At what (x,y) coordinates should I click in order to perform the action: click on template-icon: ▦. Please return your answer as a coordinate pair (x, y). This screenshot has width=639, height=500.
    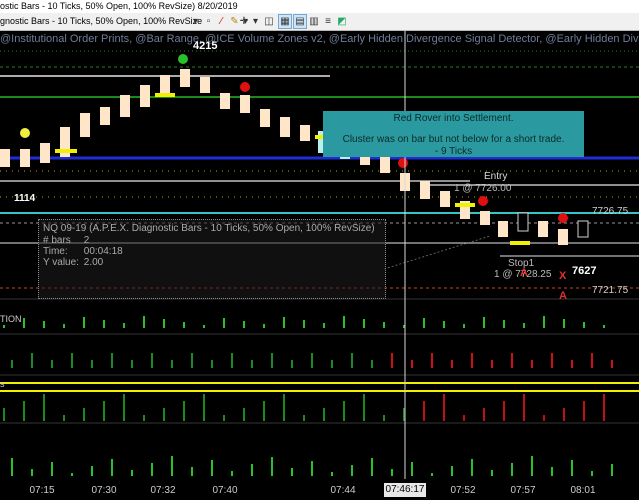
    Looking at the image, I should click on (285, 21).